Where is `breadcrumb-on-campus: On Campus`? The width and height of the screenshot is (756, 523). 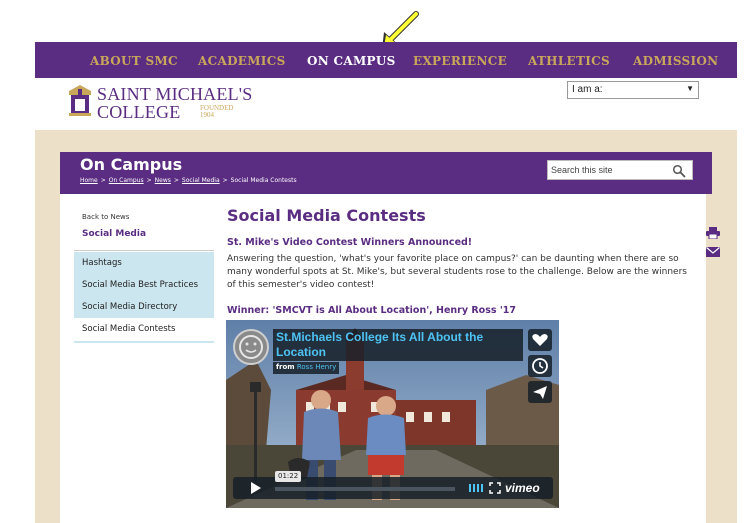 breadcrumb-on-campus: On Campus is located at coordinates (126, 180).